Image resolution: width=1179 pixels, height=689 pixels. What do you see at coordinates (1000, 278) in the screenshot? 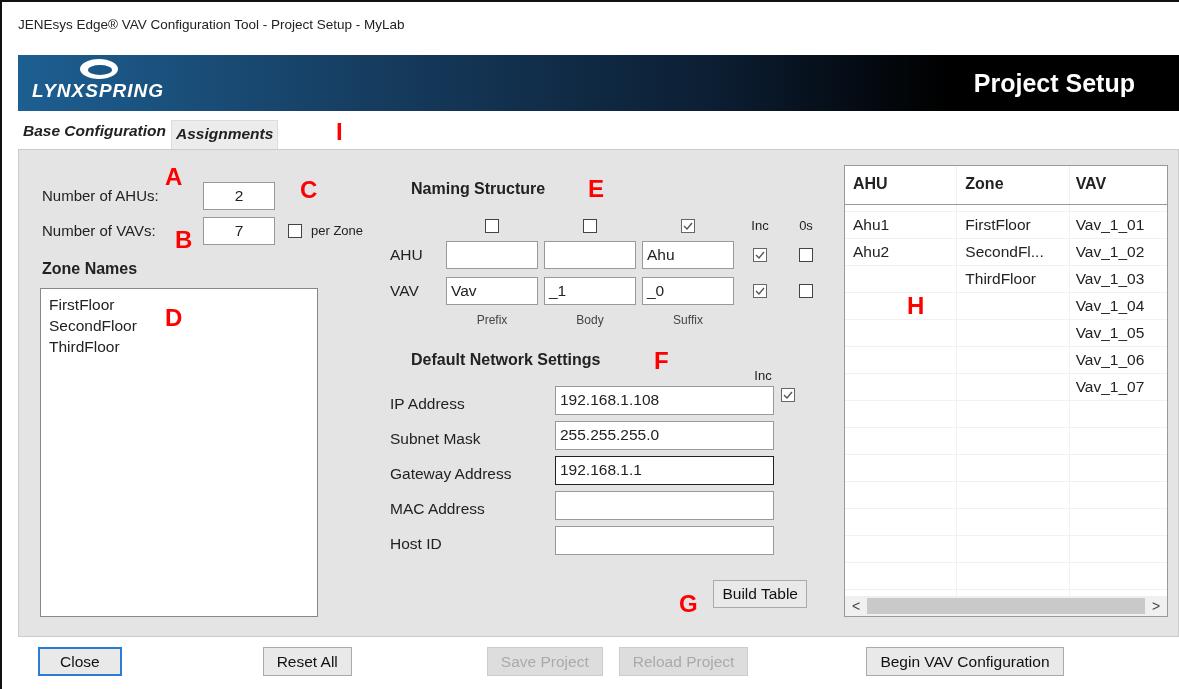
I see `table-cell: ThirdFloor` at bounding box center [1000, 278].